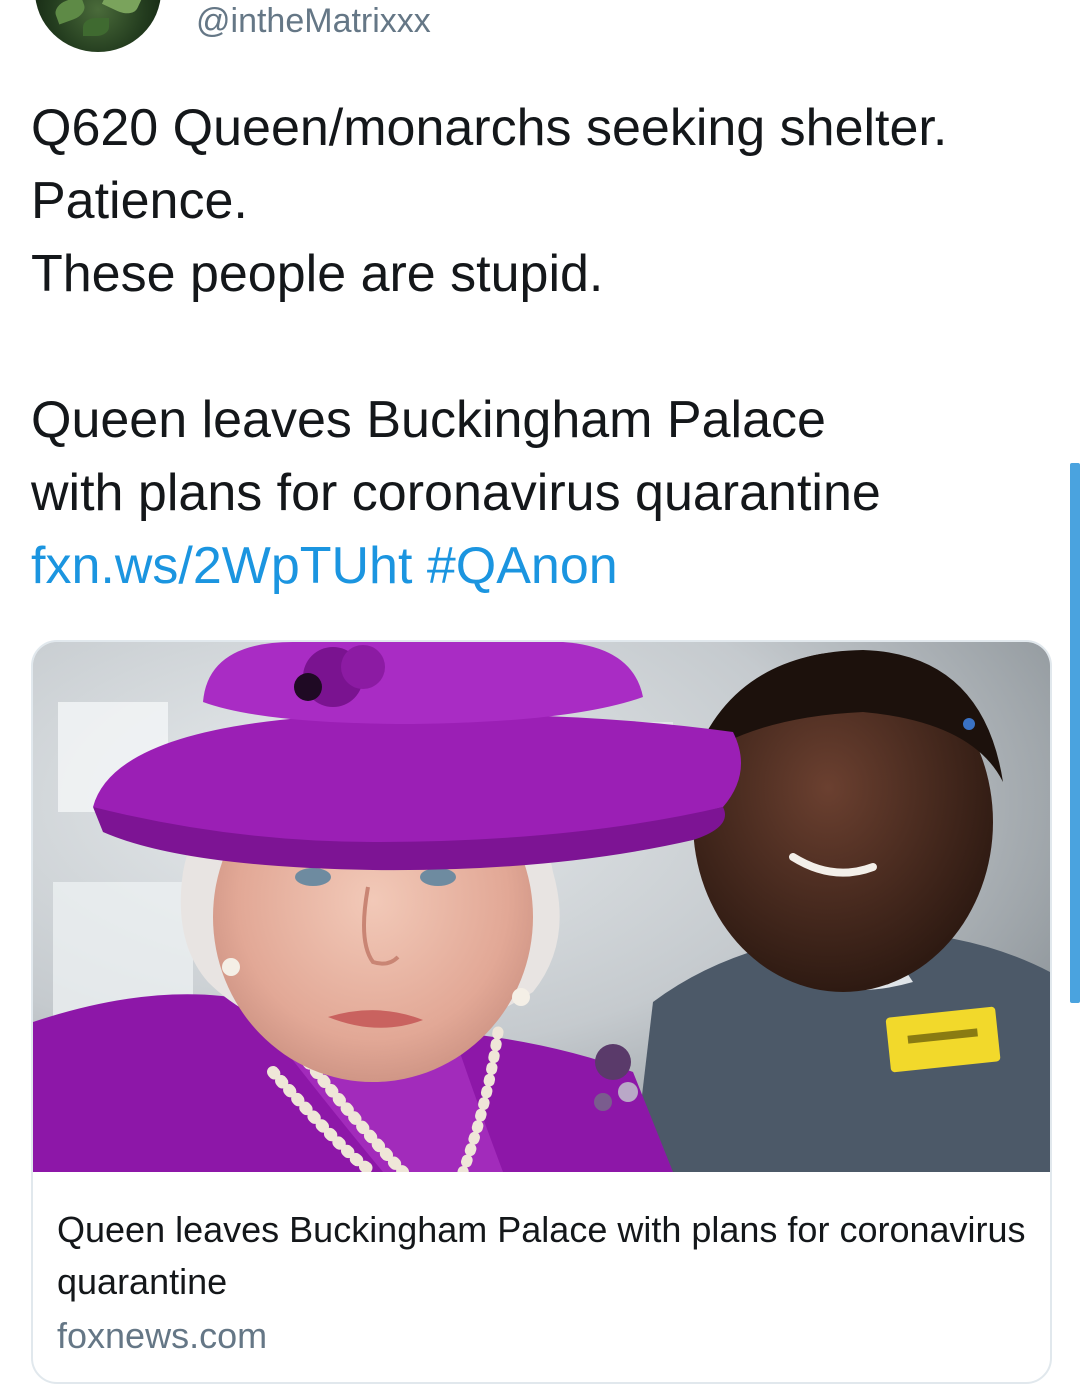  What do you see at coordinates (428, 420) in the screenshot?
I see `tweet-headline-line: Queen leaves Buckingham Palace` at bounding box center [428, 420].